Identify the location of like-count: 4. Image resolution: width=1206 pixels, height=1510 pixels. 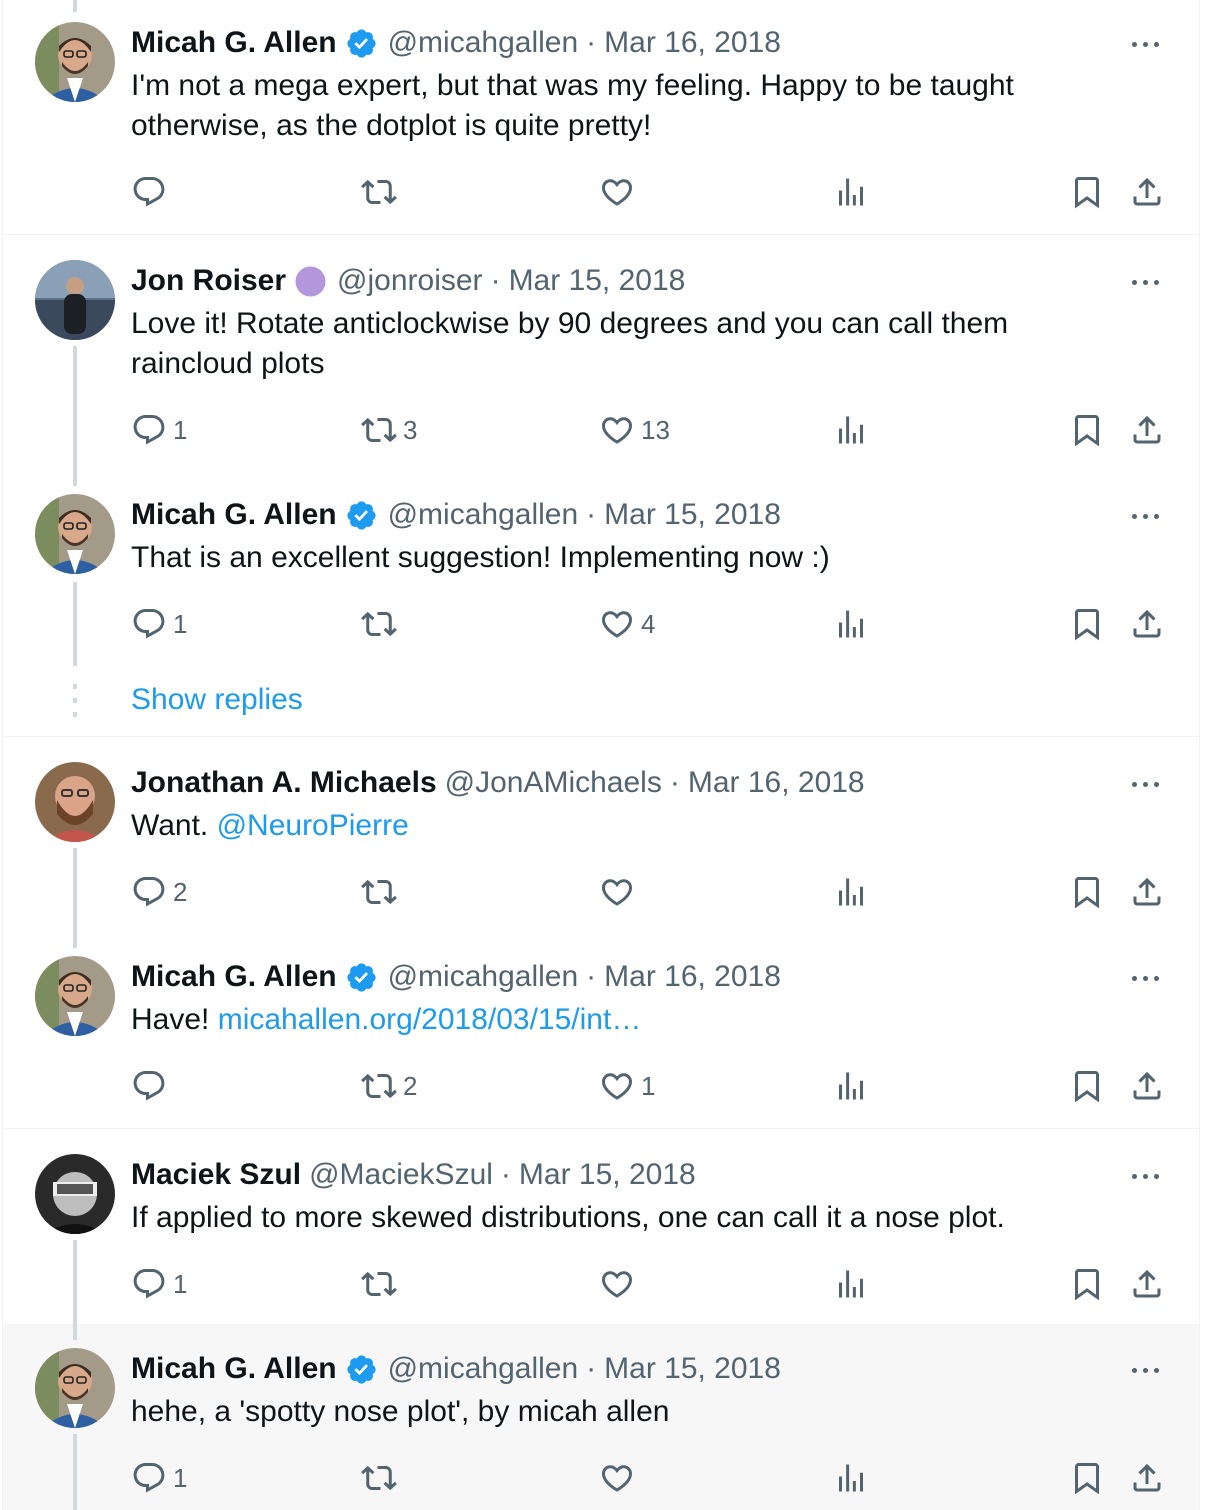
(648, 623).